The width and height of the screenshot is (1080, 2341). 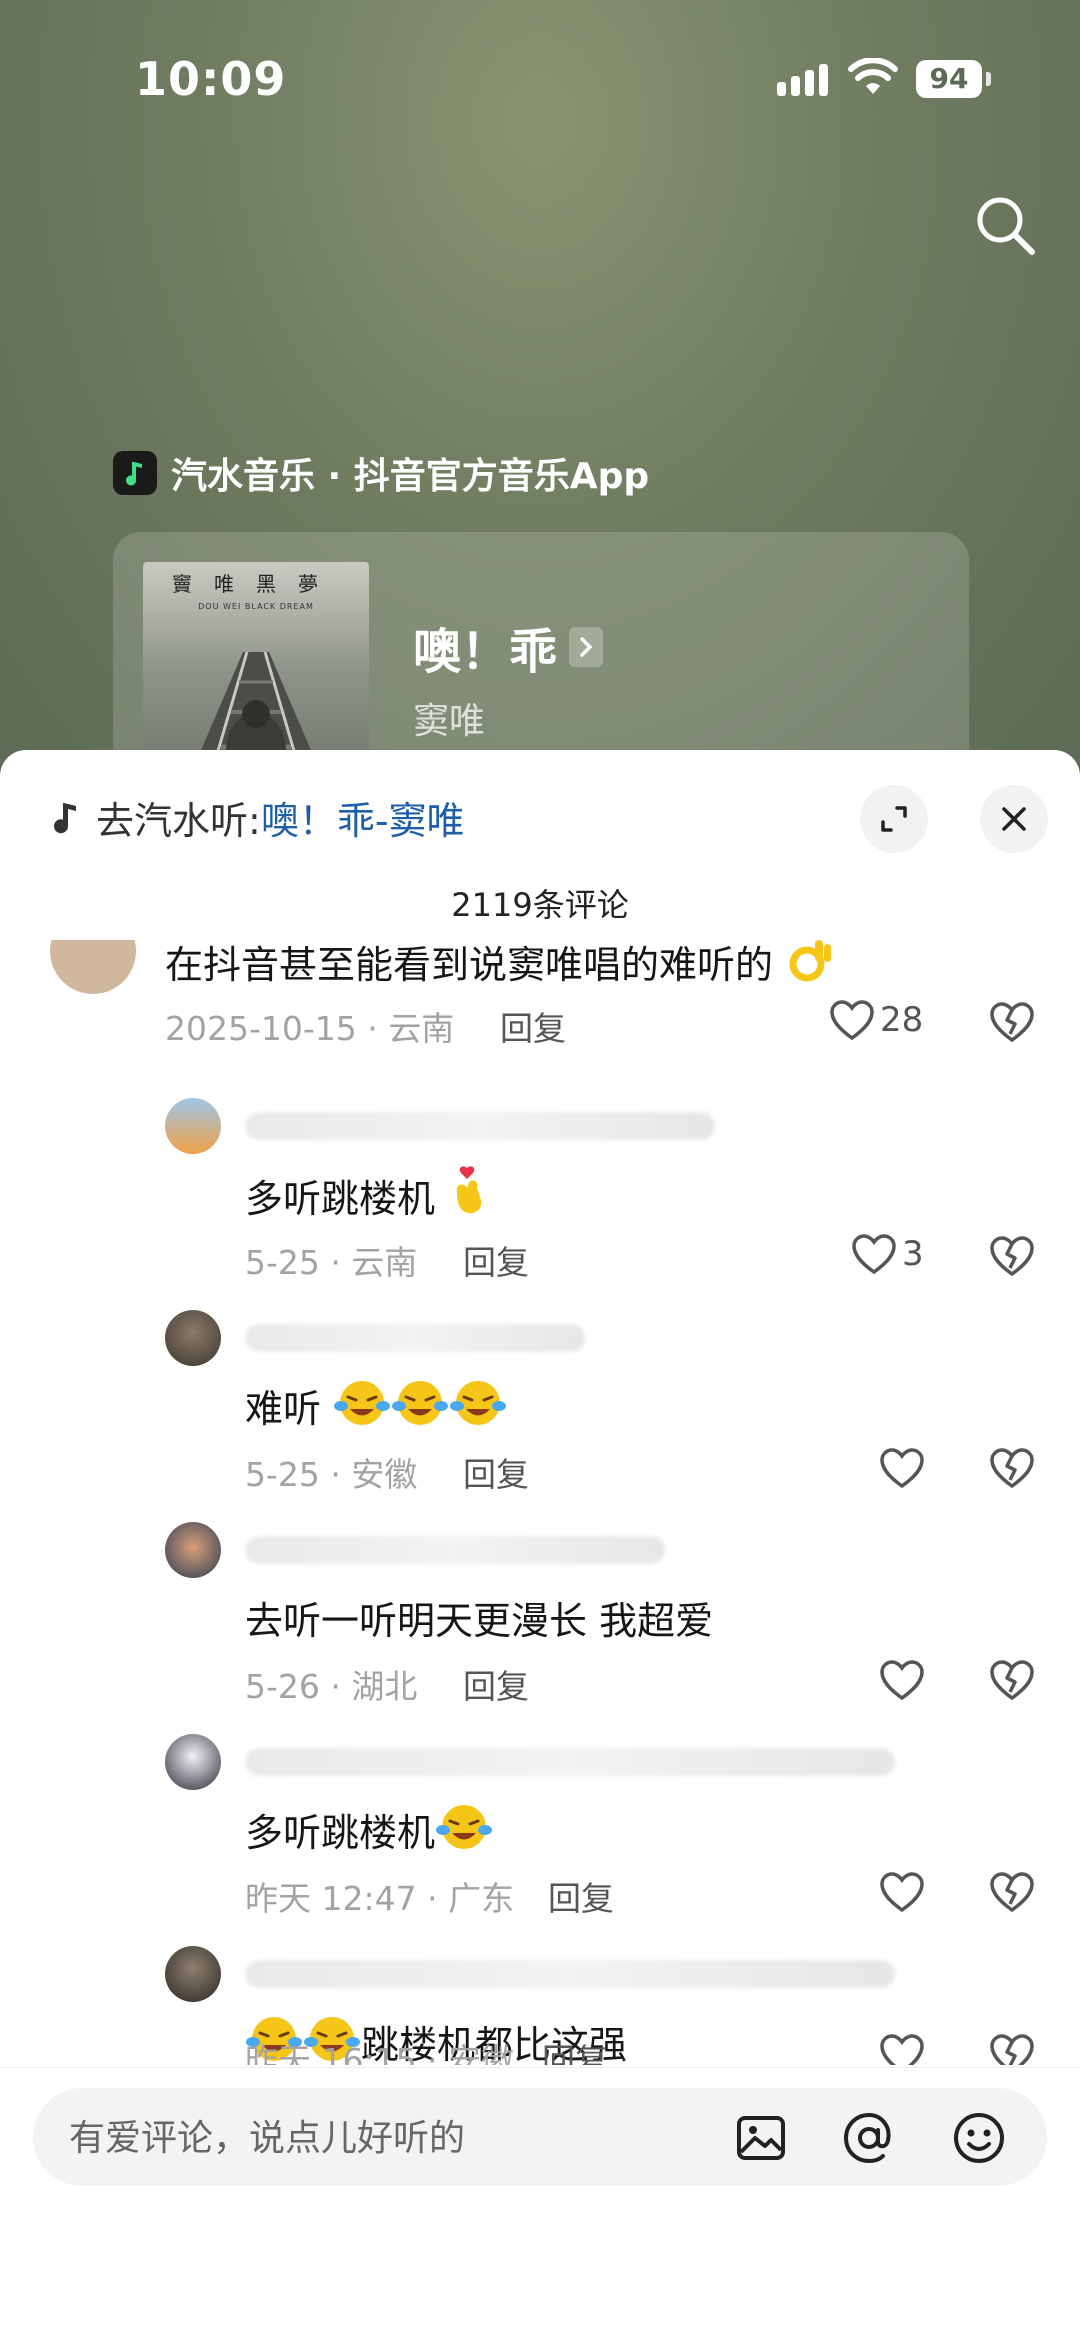 I want to click on comment-text-content: 在抖音甚至能看到说窦唯唱的难听的, so click(x=469, y=965).